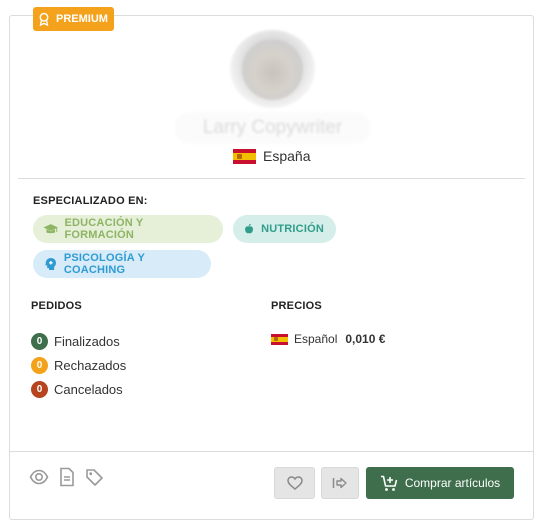 The image size is (545, 527). What do you see at coordinates (389, 483) in the screenshot?
I see `cart-plus-icon` at bounding box center [389, 483].